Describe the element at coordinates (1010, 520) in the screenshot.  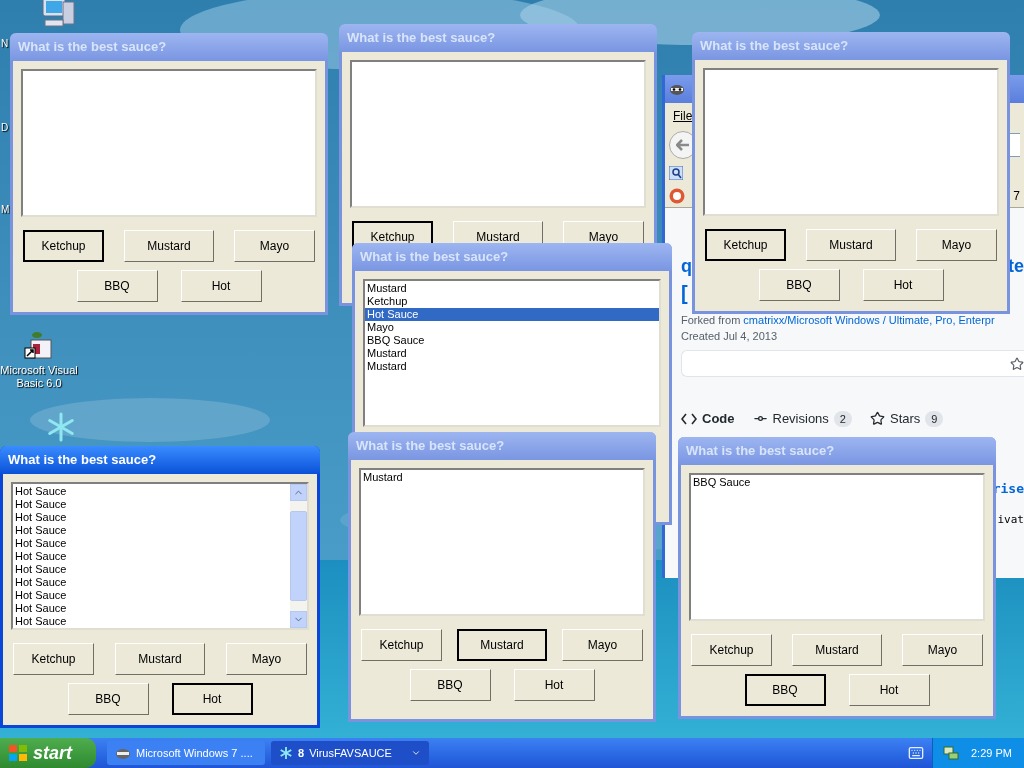
I see `text-fragment: ivat` at that location.